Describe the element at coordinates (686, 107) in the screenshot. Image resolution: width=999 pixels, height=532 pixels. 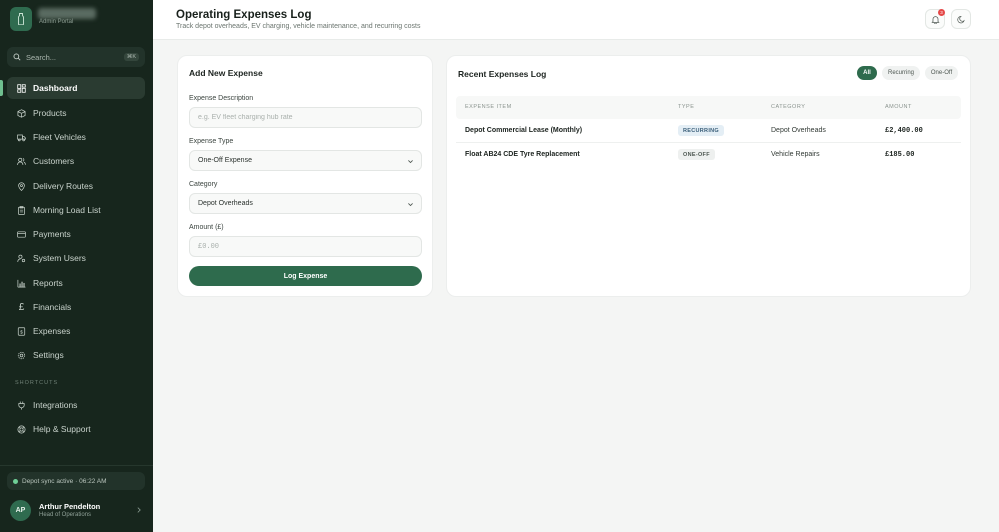
I see `column-header: TYPE` at that location.